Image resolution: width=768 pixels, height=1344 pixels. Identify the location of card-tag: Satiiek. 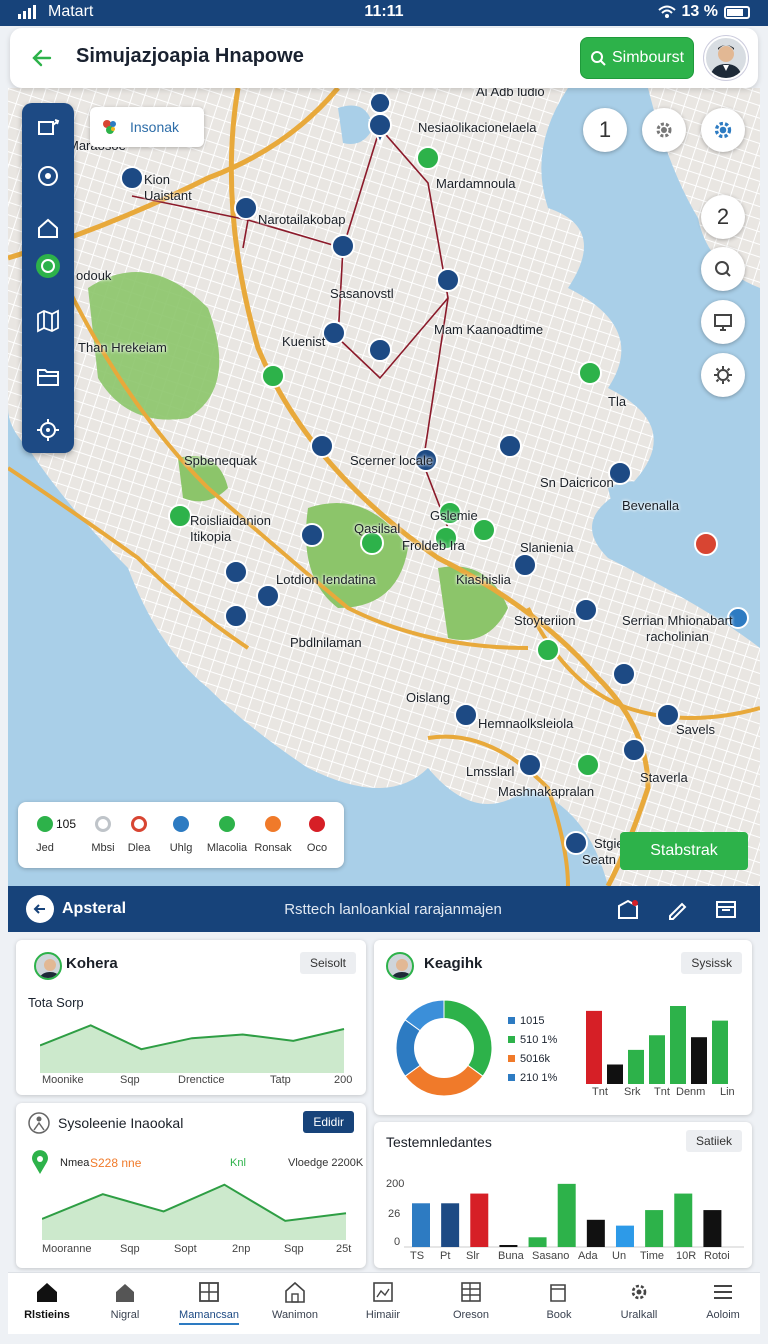
(713, 1141).